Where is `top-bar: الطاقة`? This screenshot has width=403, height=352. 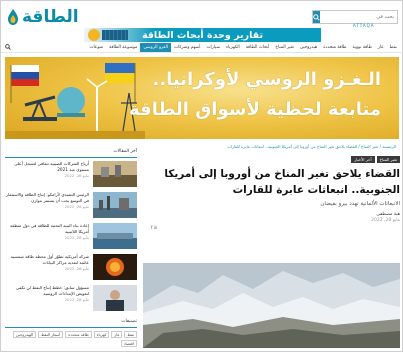
top-bar: الطاقة is located at coordinates (202, 17).